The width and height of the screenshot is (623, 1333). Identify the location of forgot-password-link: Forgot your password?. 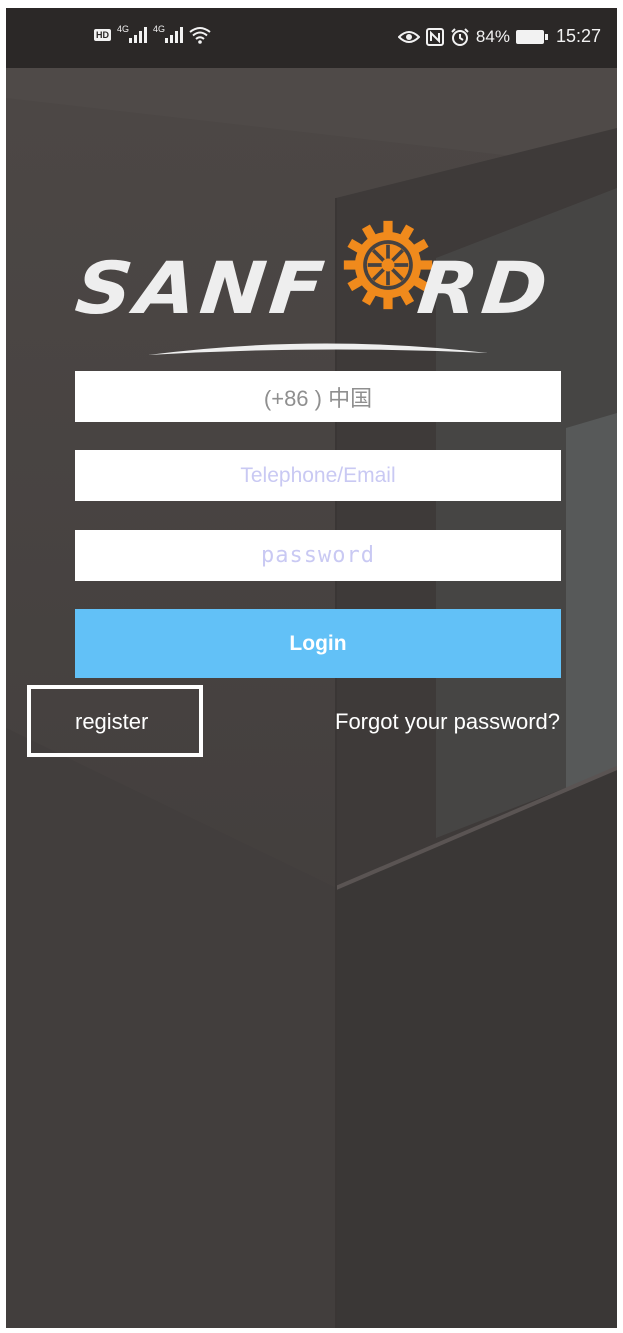
(447, 722).